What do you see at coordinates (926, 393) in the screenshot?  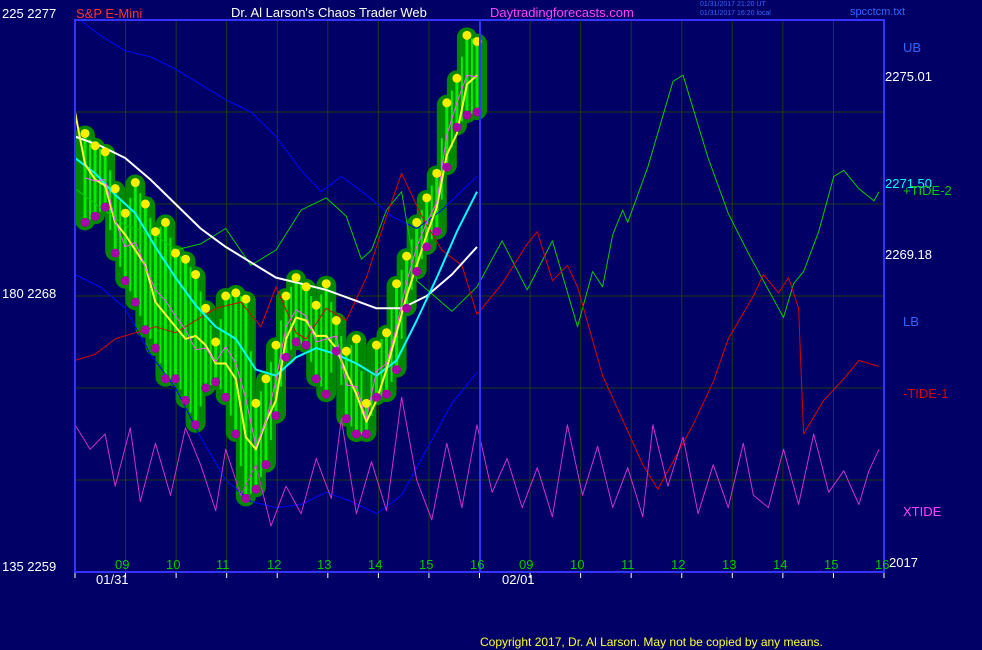 I see `tide1-label: -TIDE-1` at bounding box center [926, 393].